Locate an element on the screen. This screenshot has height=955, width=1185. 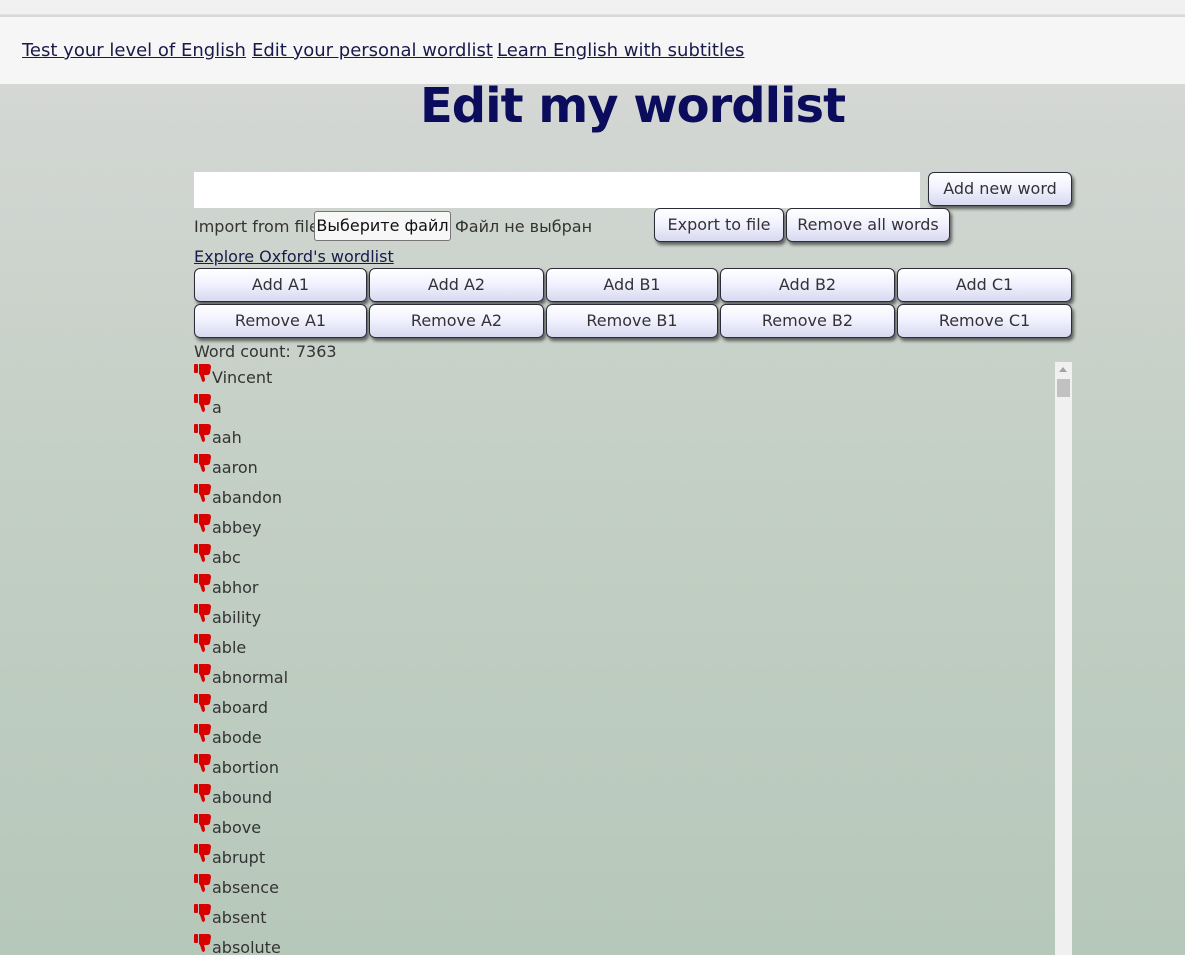
add-new-word-button: Add new word is located at coordinates (1000, 189).